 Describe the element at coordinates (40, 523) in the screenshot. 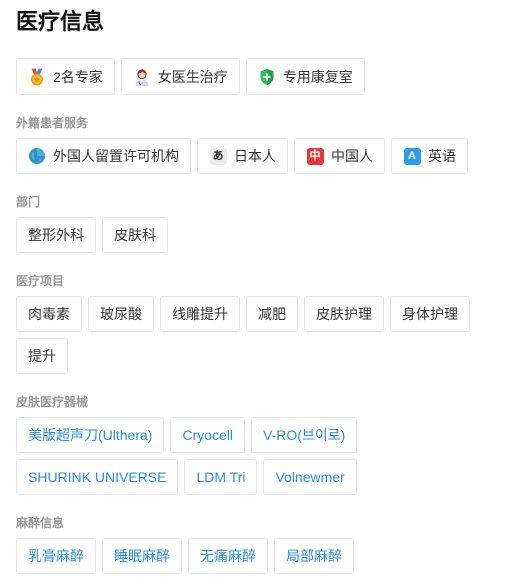

I see `section-title: 麻醉信息` at that location.